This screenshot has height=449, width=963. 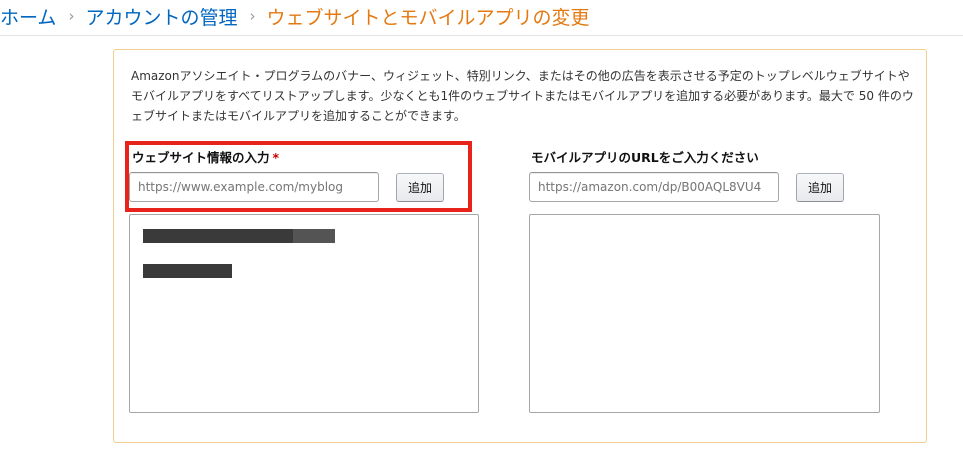 I want to click on breadcrumb-current-page: ウェブサイトとモバイルアプリの変更, so click(x=428, y=17).